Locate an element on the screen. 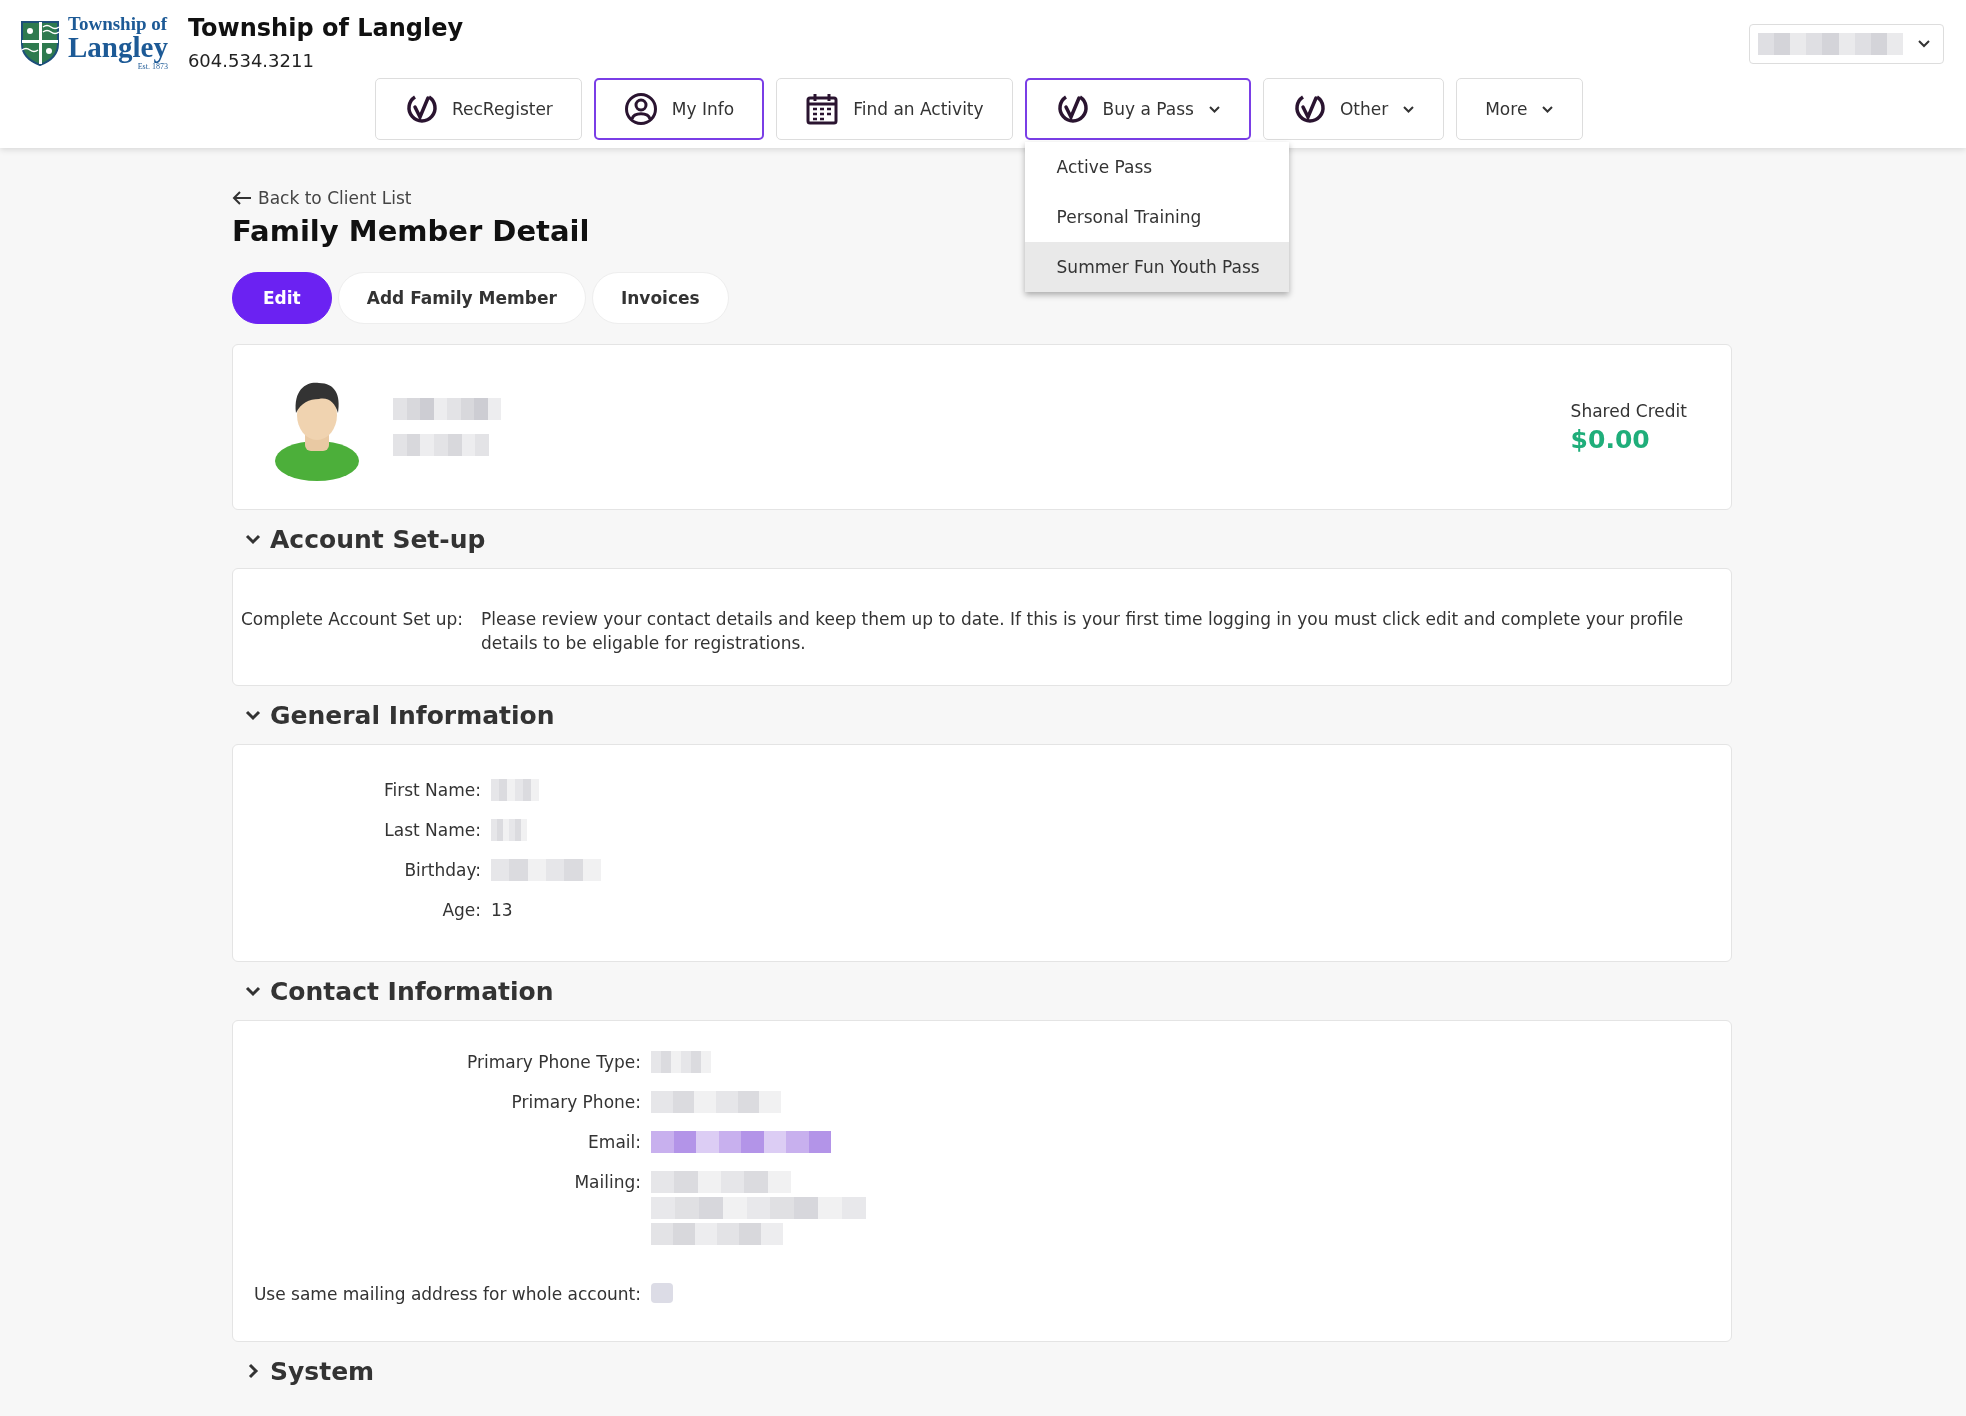  action-button: Invoices is located at coordinates (660, 298).